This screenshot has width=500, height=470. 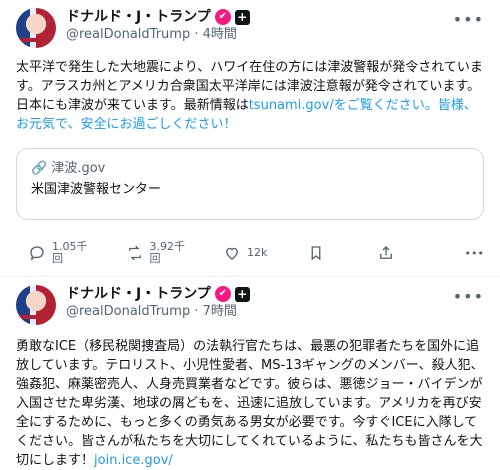 What do you see at coordinates (37, 253) in the screenshot?
I see `reply-icon` at bounding box center [37, 253].